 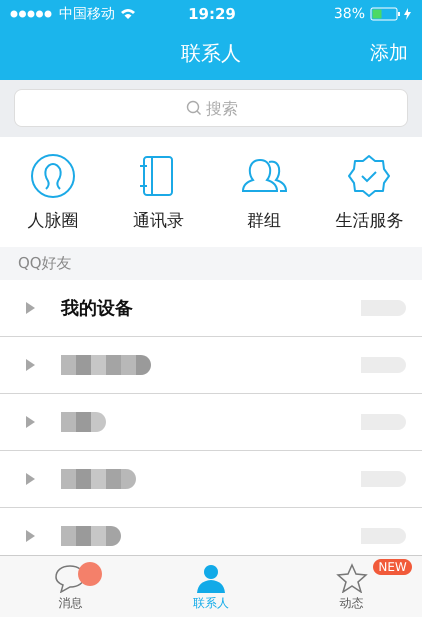 What do you see at coordinates (70, 586) in the screenshot?
I see `tab: 消息` at bounding box center [70, 586].